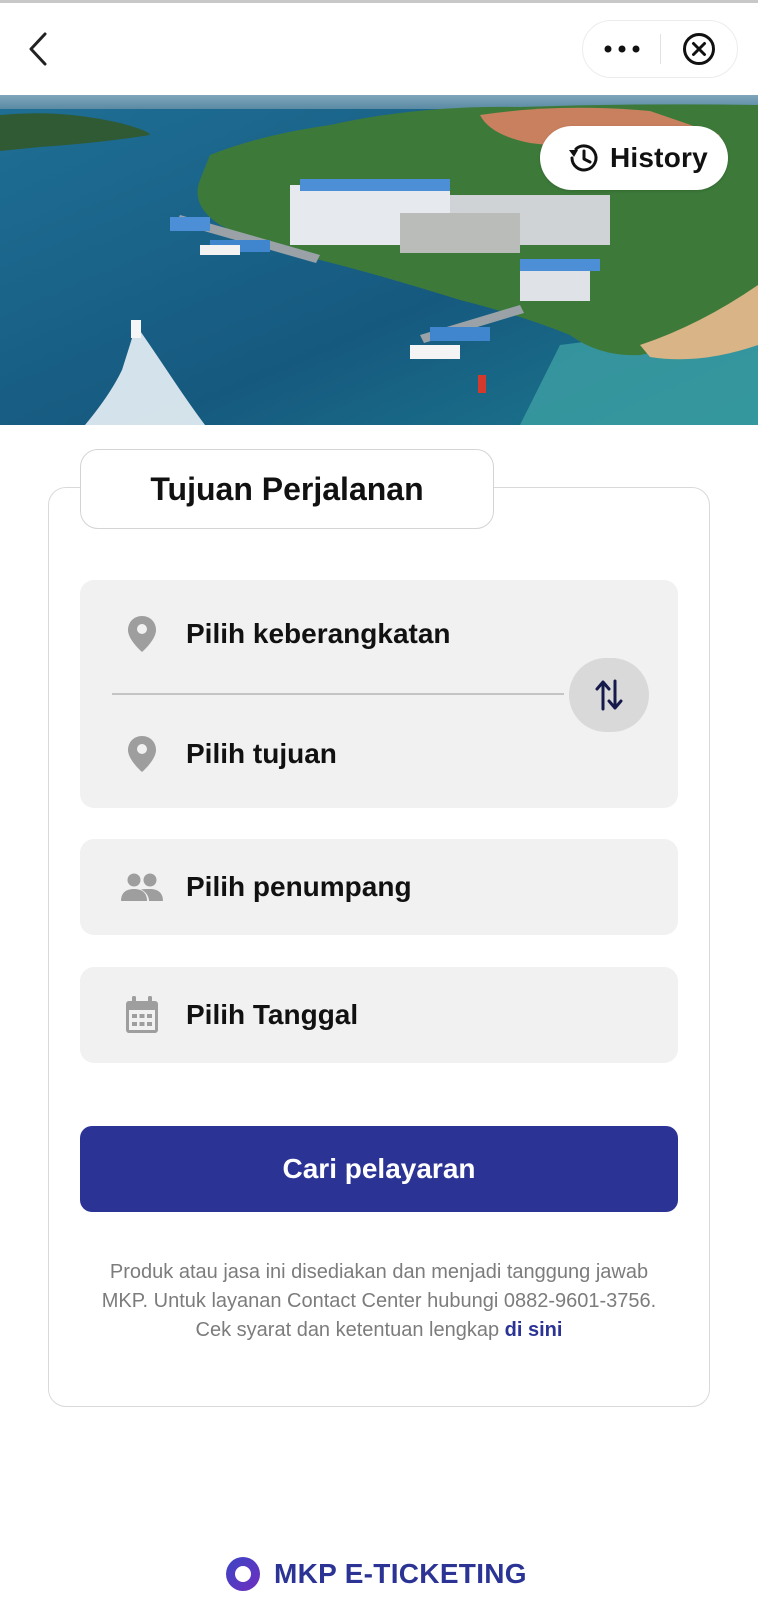 The image size is (758, 1600). Describe the element at coordinates (142, 887) in the screenshot. I see `people-icon` at that location.